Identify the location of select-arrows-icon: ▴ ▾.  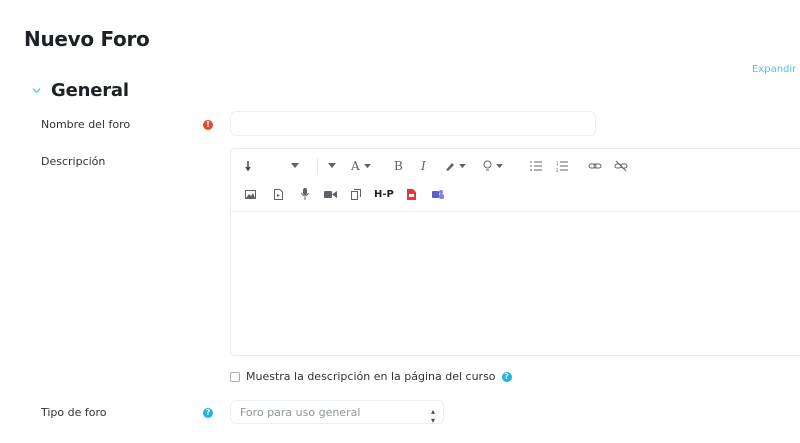
(432, 416).